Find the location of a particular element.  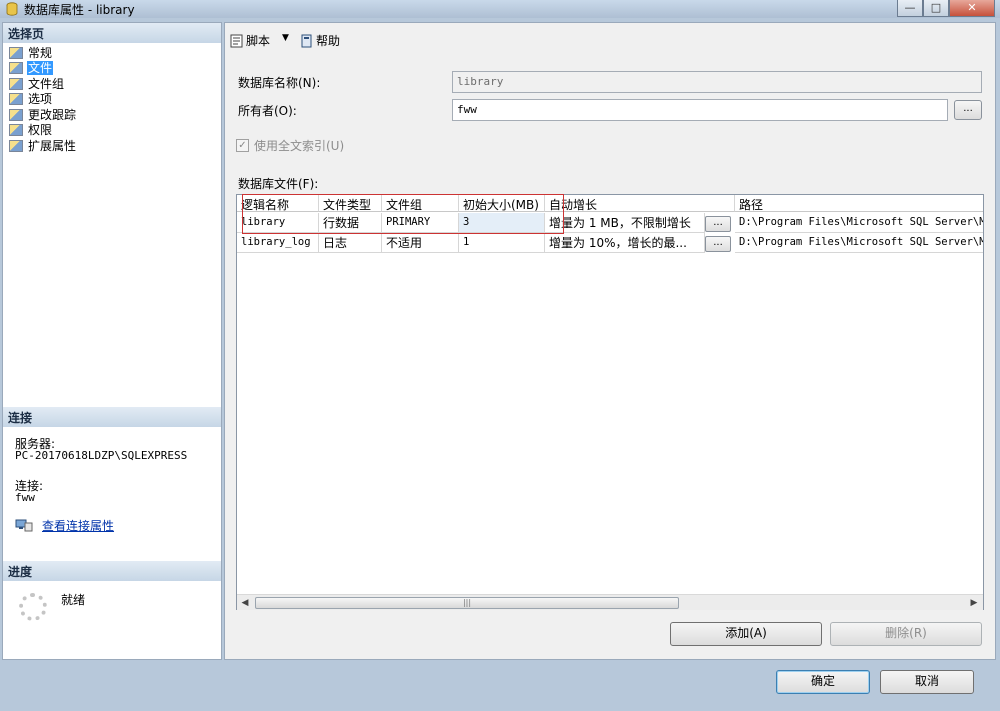

add-button: 添加(A) is located at coordinates (746, 634).